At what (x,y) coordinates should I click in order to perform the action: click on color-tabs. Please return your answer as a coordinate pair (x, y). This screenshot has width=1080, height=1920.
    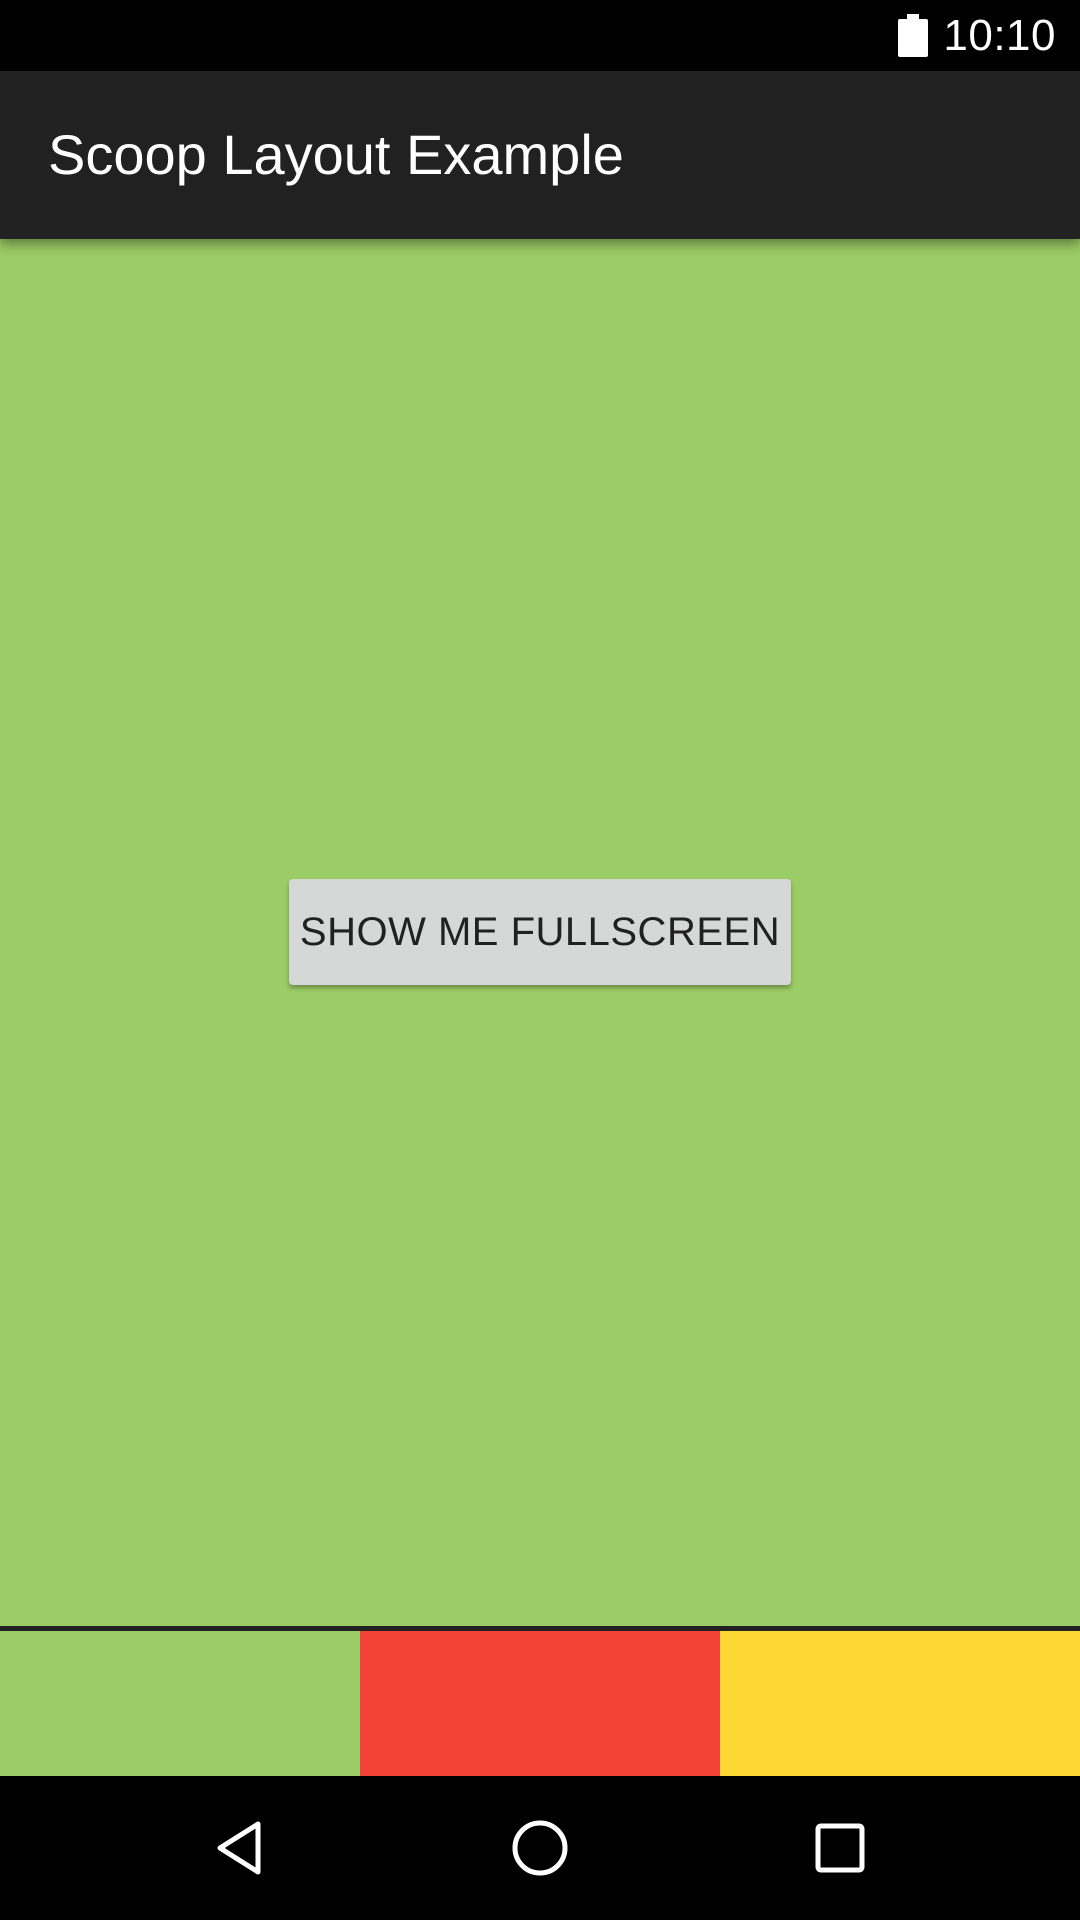
    Looking at the image, I should click on (540, 1703).